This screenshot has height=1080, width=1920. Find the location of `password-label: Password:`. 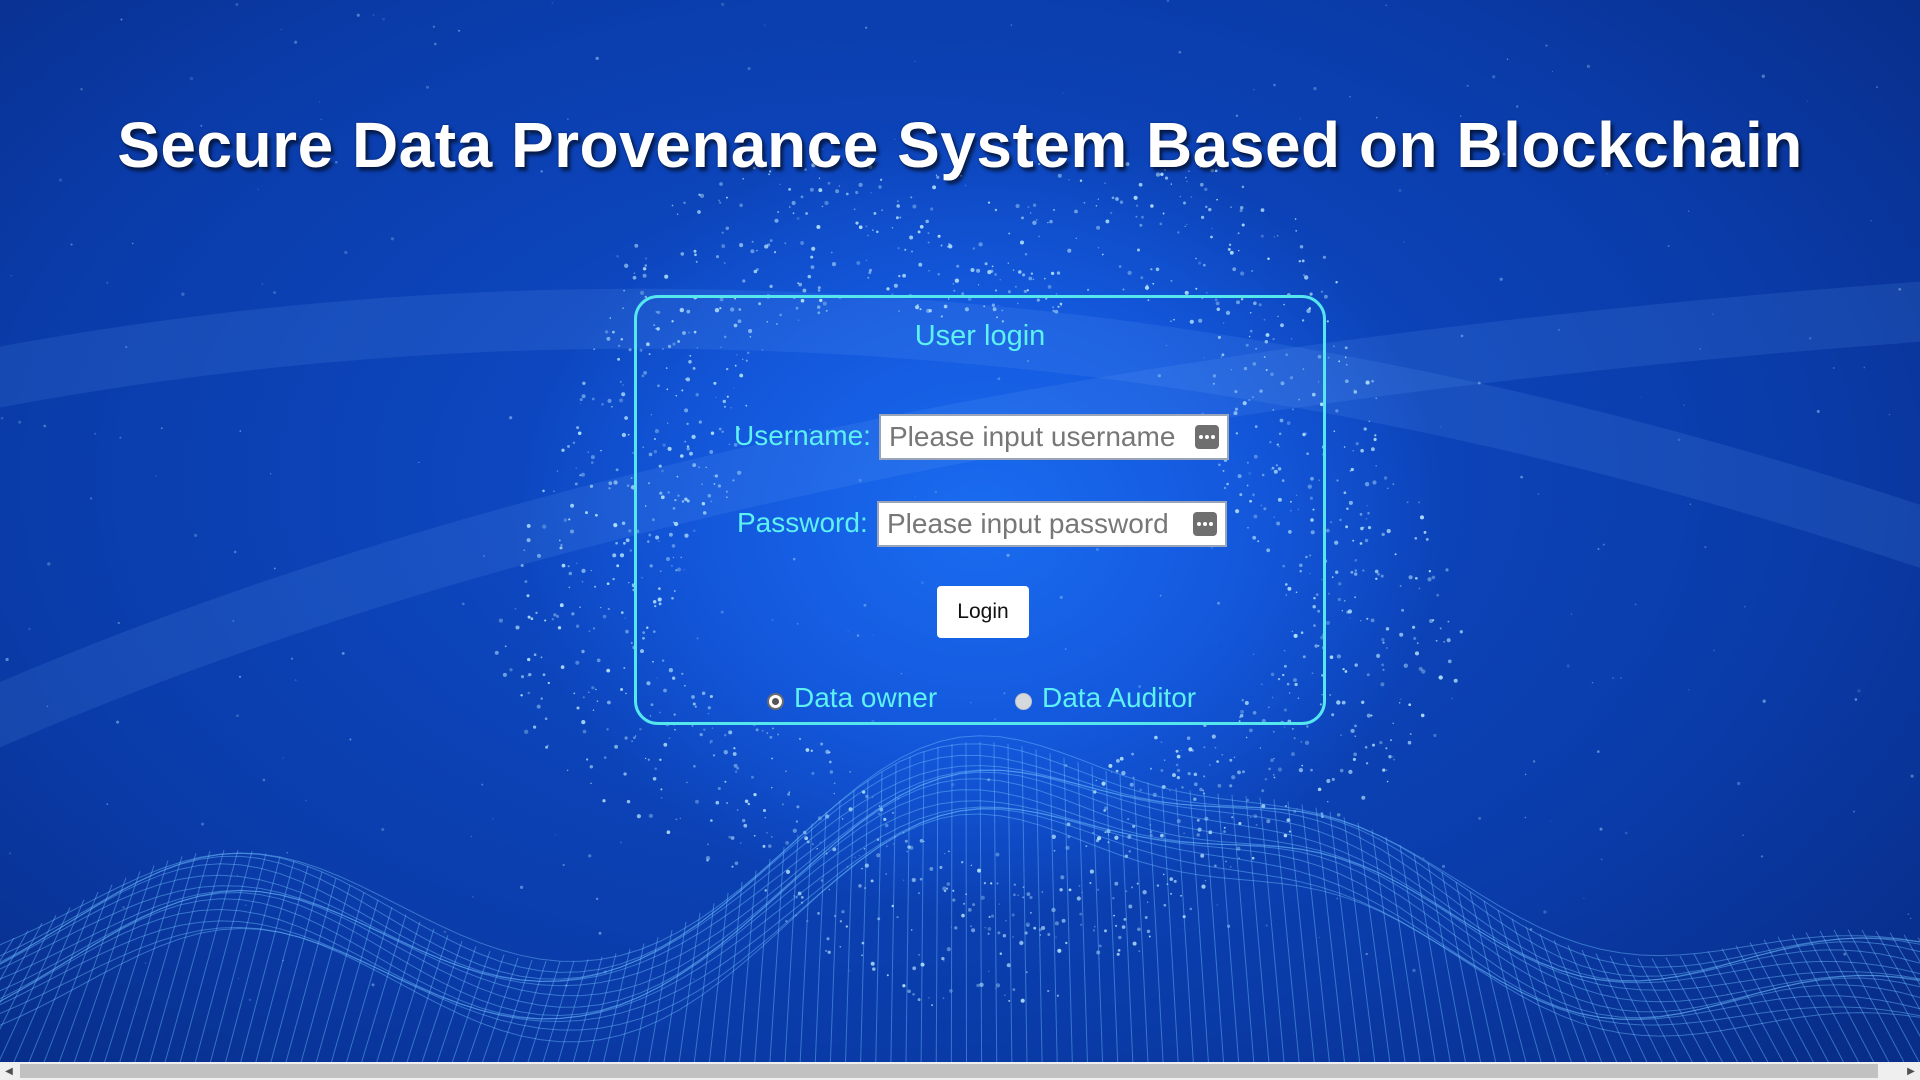

password-label: Password: is located at coordinates (802, 522).